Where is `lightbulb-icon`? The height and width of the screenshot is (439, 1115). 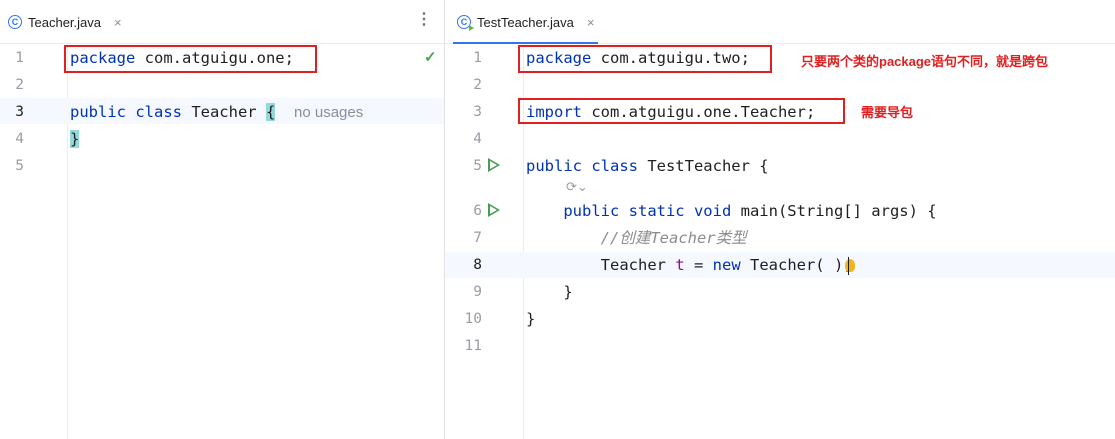
lightbulb-icon is located at coordinates (850, 265).